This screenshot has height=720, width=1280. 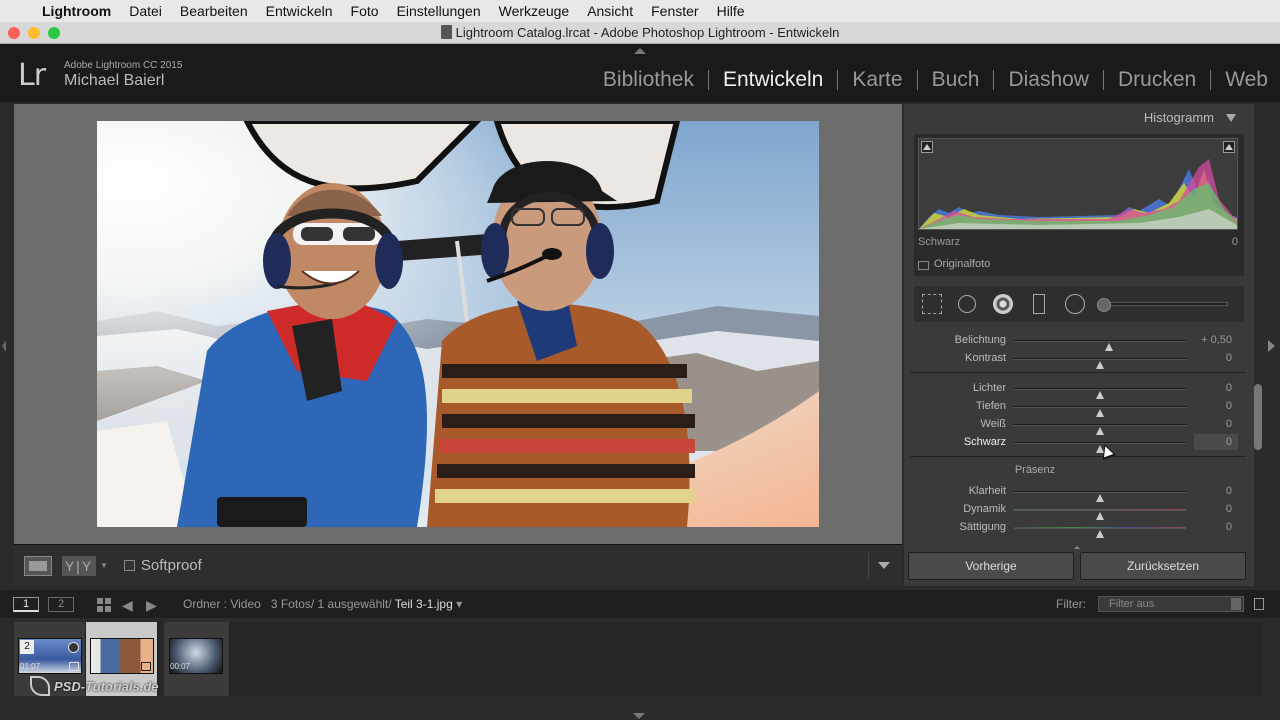 I want to click on before-after-button: Y|Y, so click(x=79, y=565).